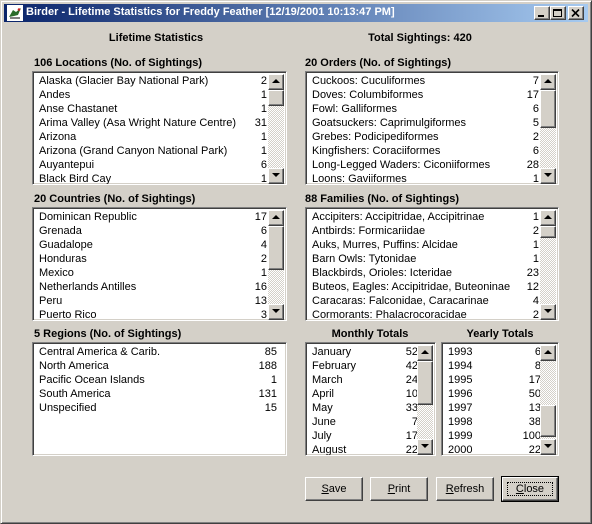 The height and width of the screenshot is (524, 592). What do you see at coordinates (493, 408) in the screenshot?
I see `list-item: 1997 13` at bounding box center [493, 408].